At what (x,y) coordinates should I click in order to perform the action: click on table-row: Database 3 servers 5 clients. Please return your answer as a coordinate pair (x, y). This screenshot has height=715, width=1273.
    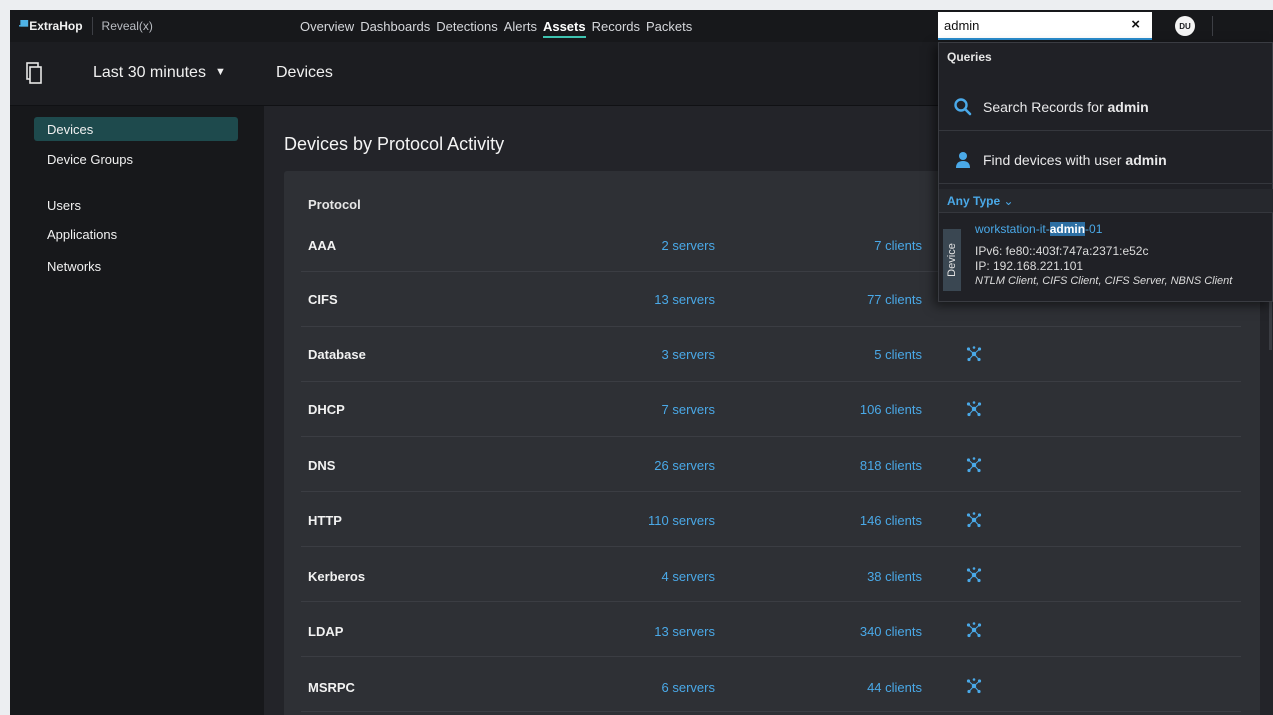
    Looking at the image, I should click on (771, 354).